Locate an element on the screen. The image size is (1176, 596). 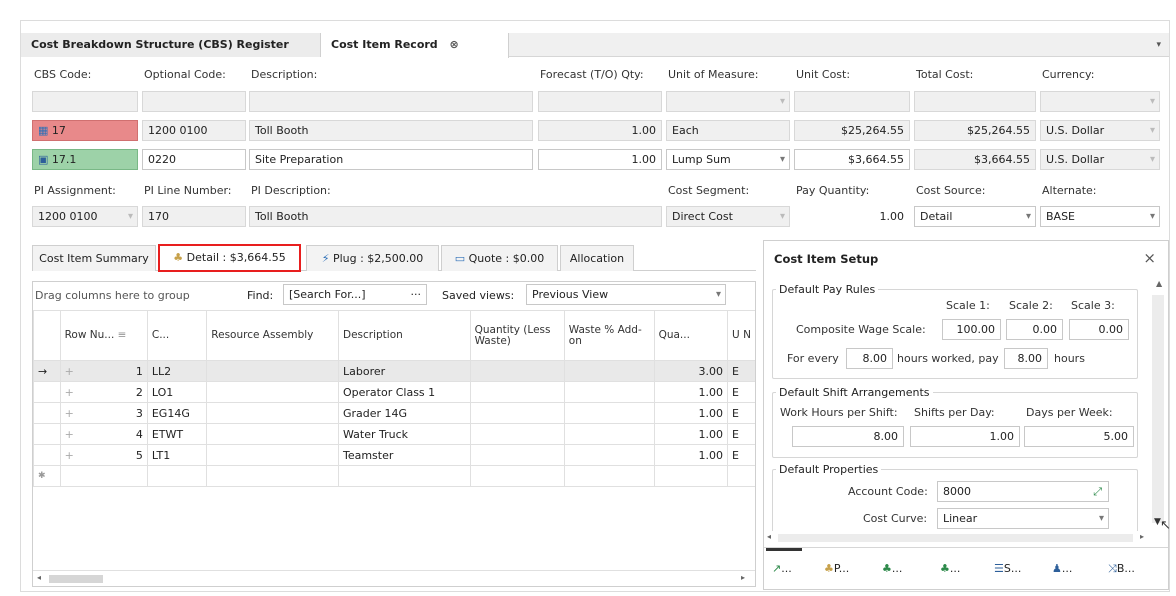
description-cell: Laborer is located at coordinates (404, 371).